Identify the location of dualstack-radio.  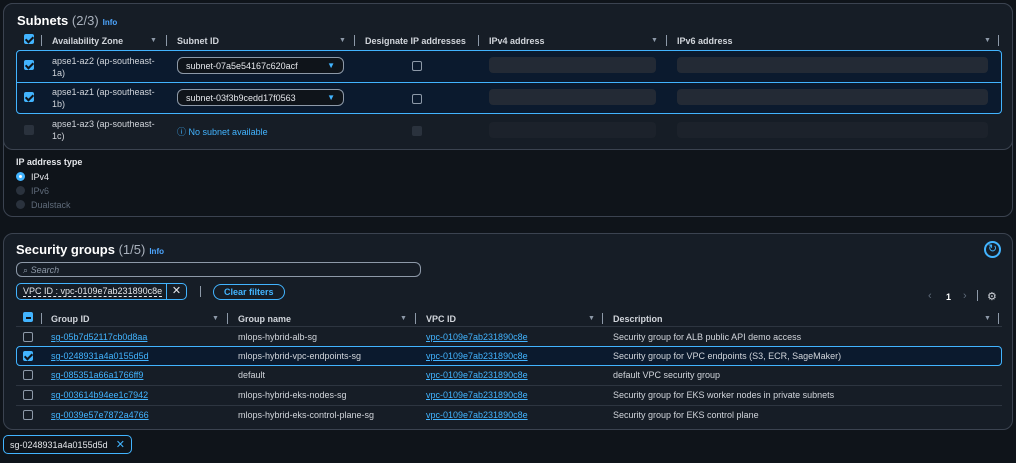
(20, 204).